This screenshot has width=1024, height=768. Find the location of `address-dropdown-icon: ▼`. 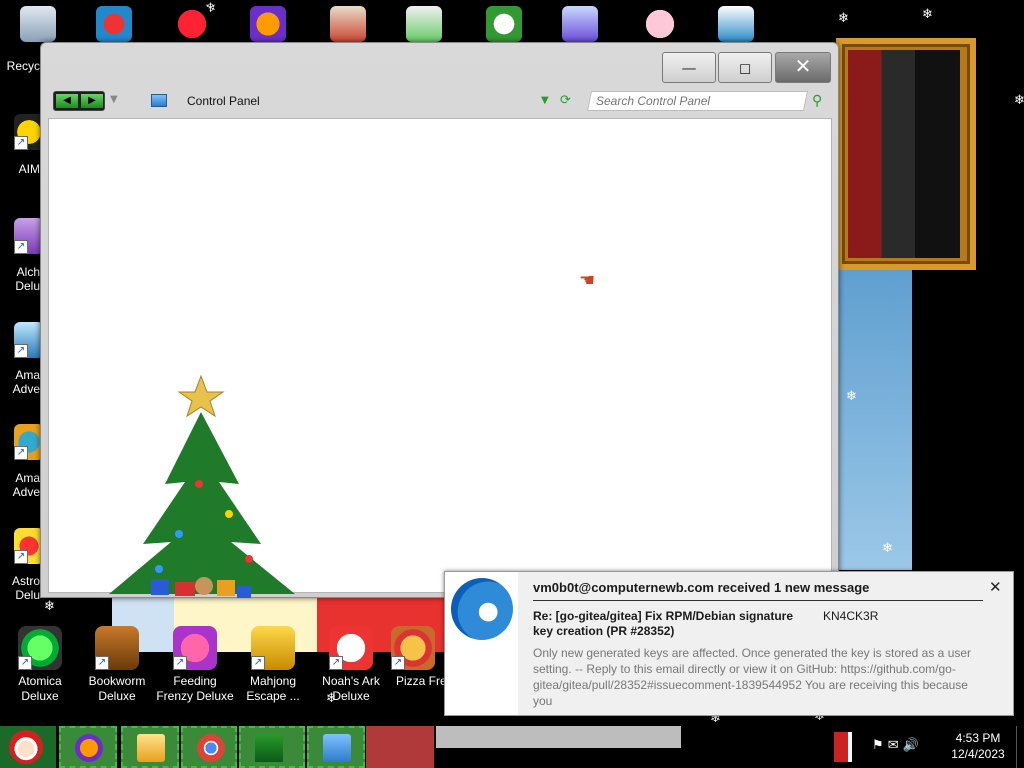

address-dropdown-icon: ▼ is located at coordinates (545, 100).